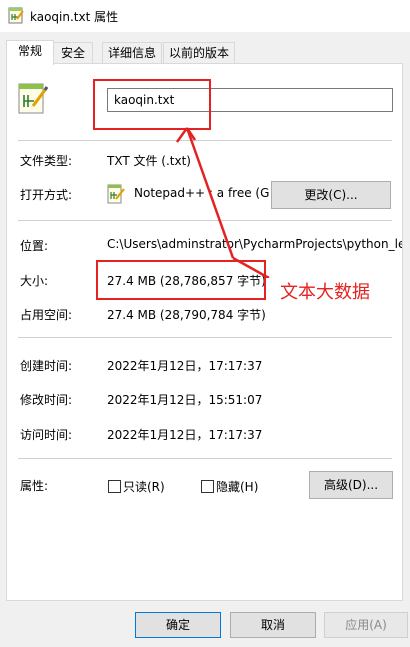 This screenshot has height=647, width=410. I want to click on tab-security: 安全, so click(73, 53).